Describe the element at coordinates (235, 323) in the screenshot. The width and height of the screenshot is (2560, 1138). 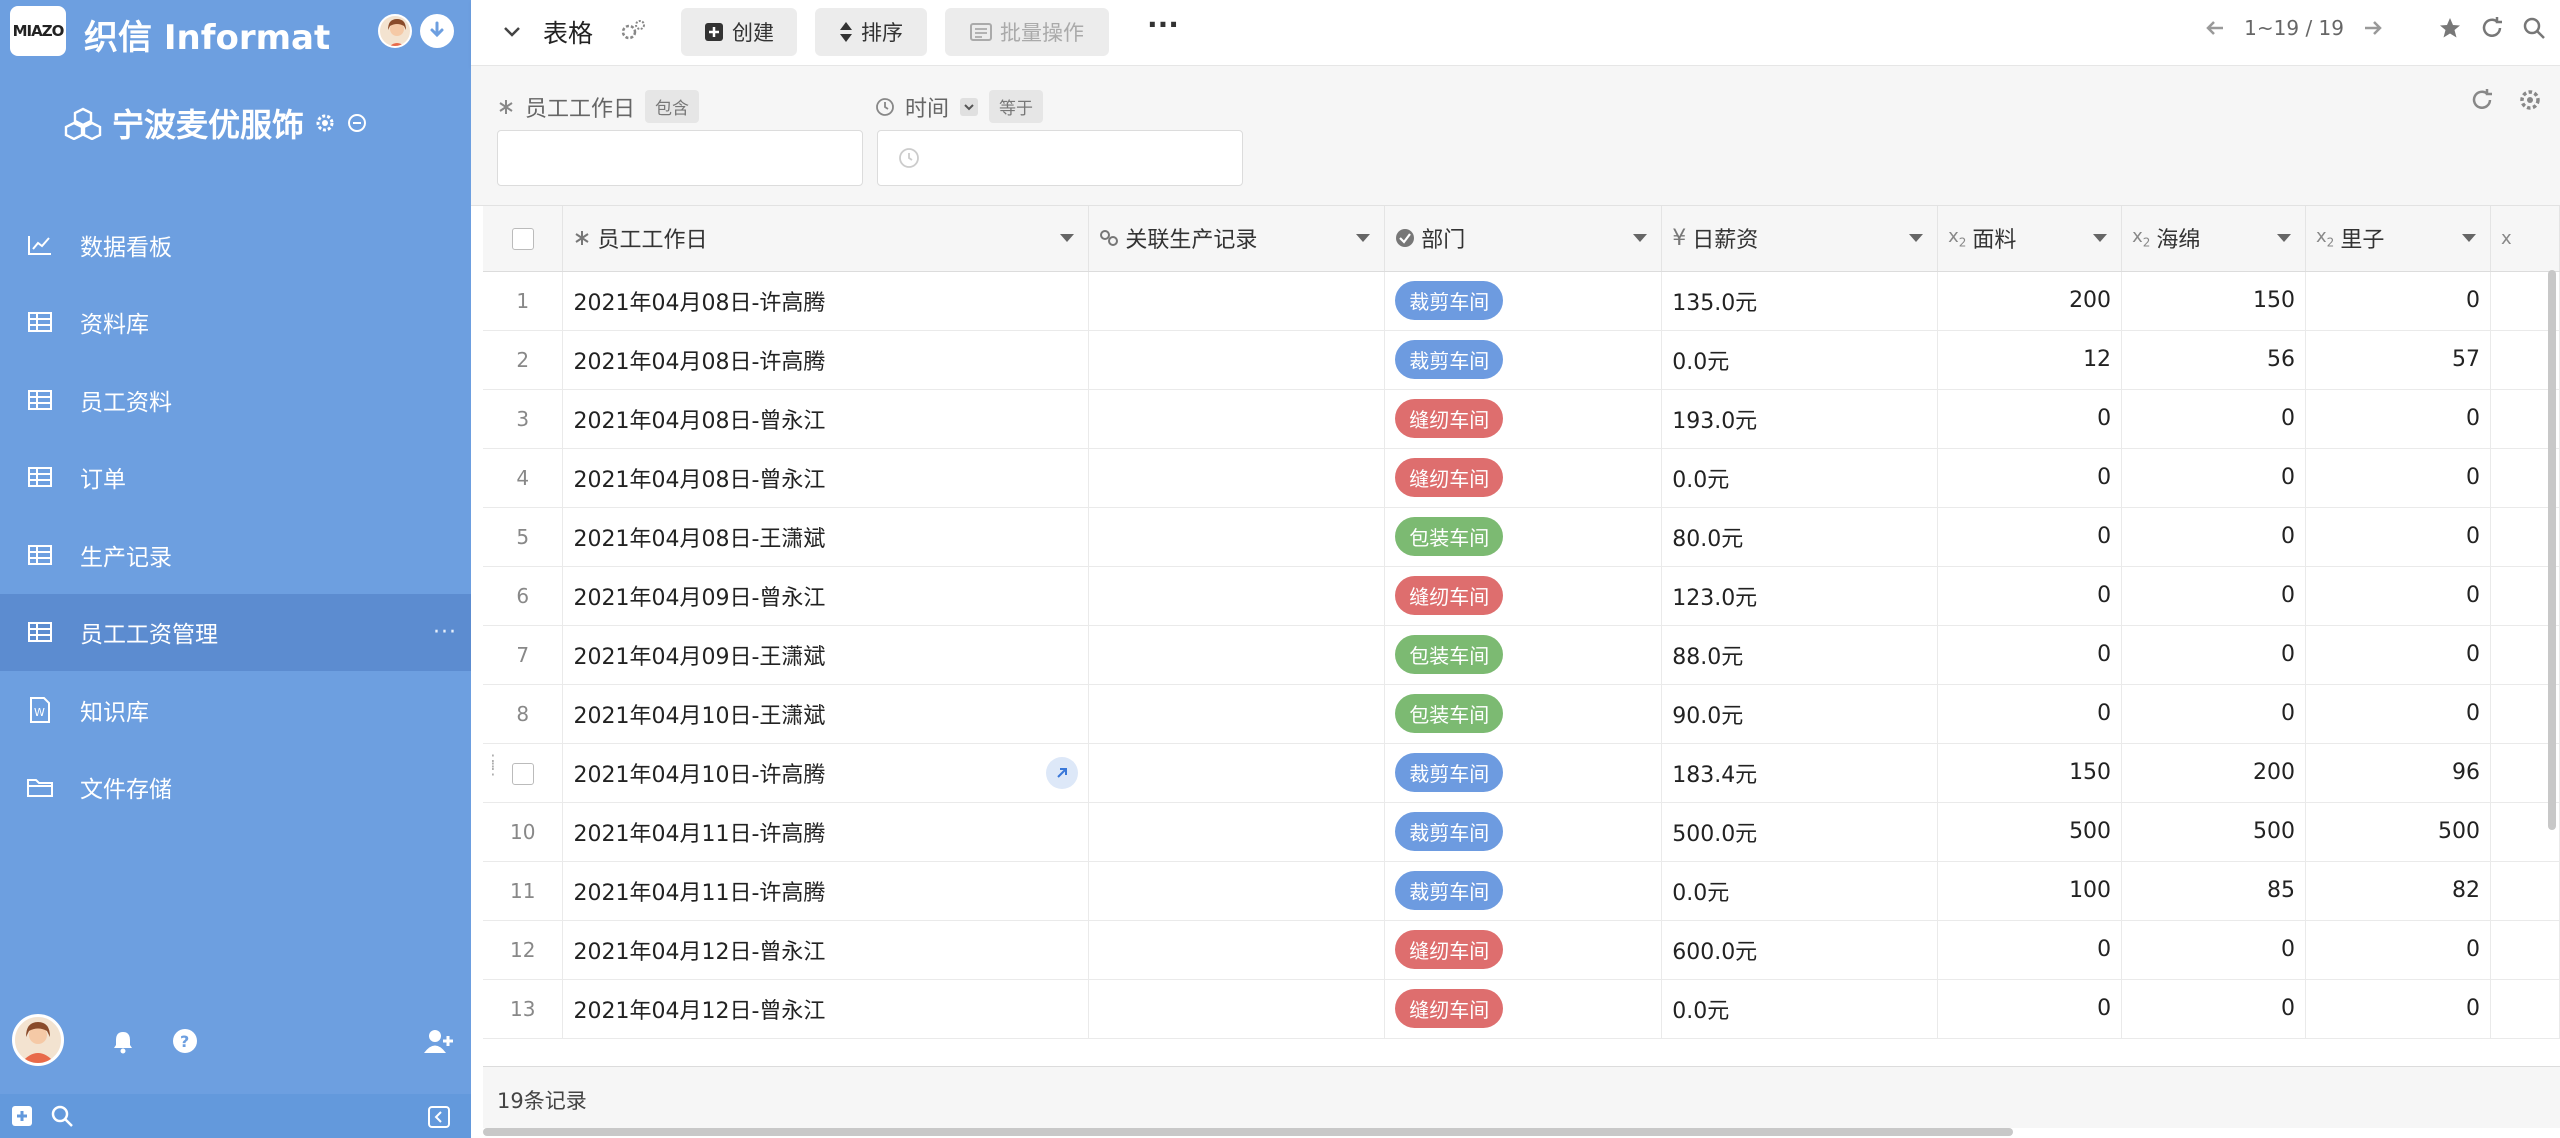
I see `sidebar-item-library: 资料库` at that location.